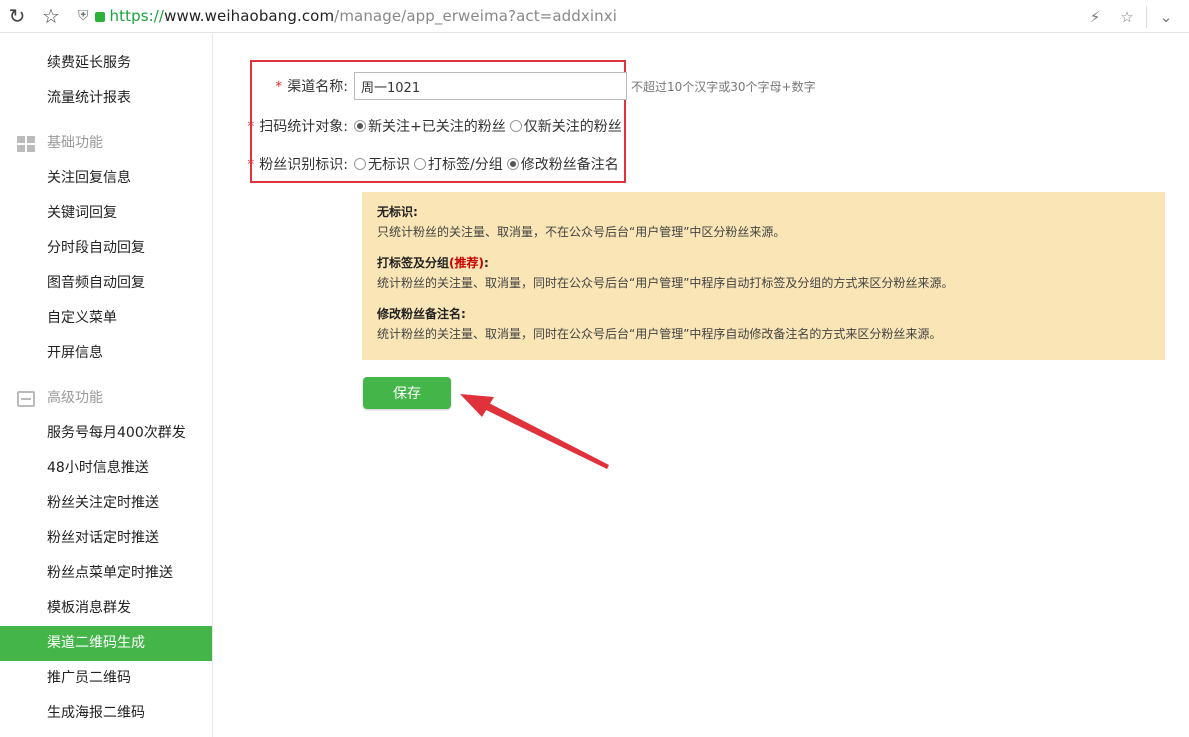 This screenshot has height=737, width=1189. Describe the element at coordinates (106, 283) in the screenshot. I see `sidebar-item-media-reply: 图音频自动回复` at that location.